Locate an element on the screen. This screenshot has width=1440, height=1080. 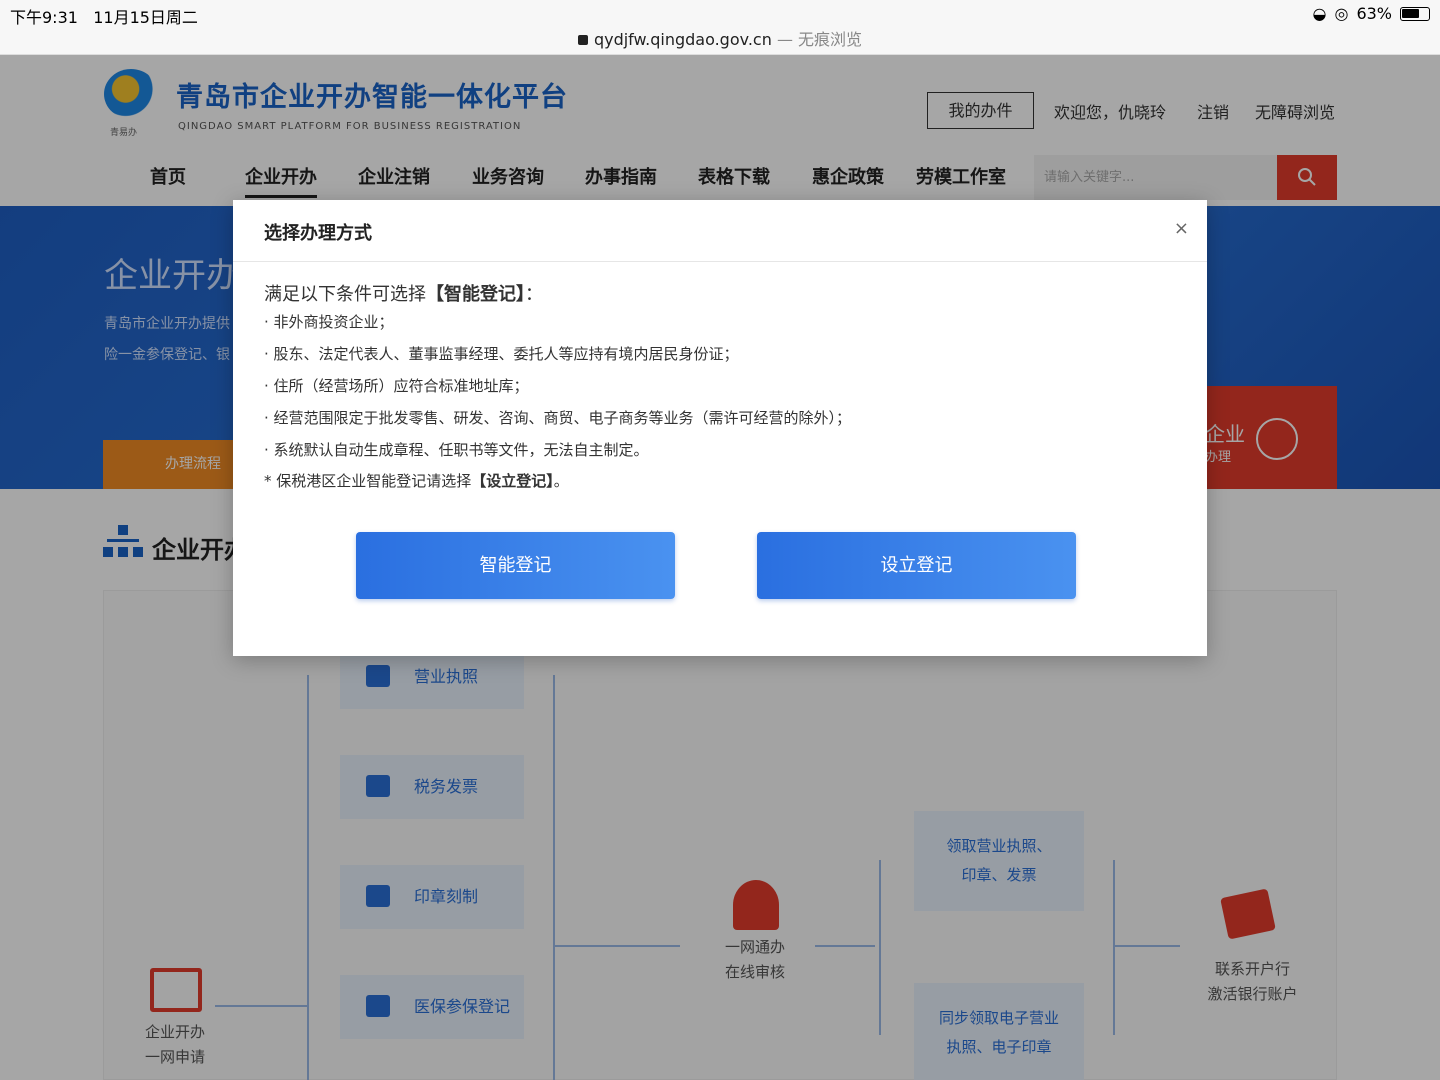
status-time: 下午9:31 11月15日周二 is located at coordinates (104, 17).